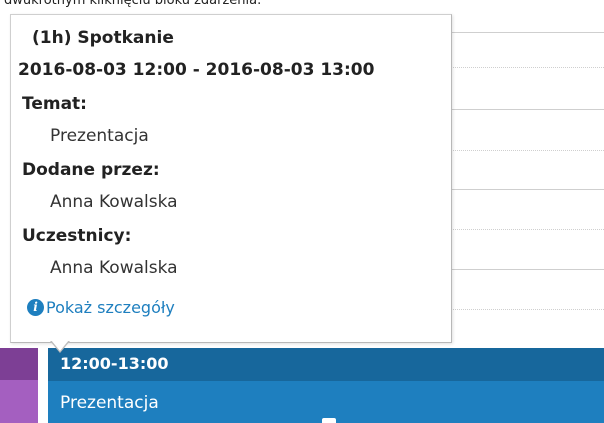  What do you see at coordinates (110, 307) in the screenshot?
I see `show-details-label: Pokaż szczegóły` at bounding box center [110, 307].